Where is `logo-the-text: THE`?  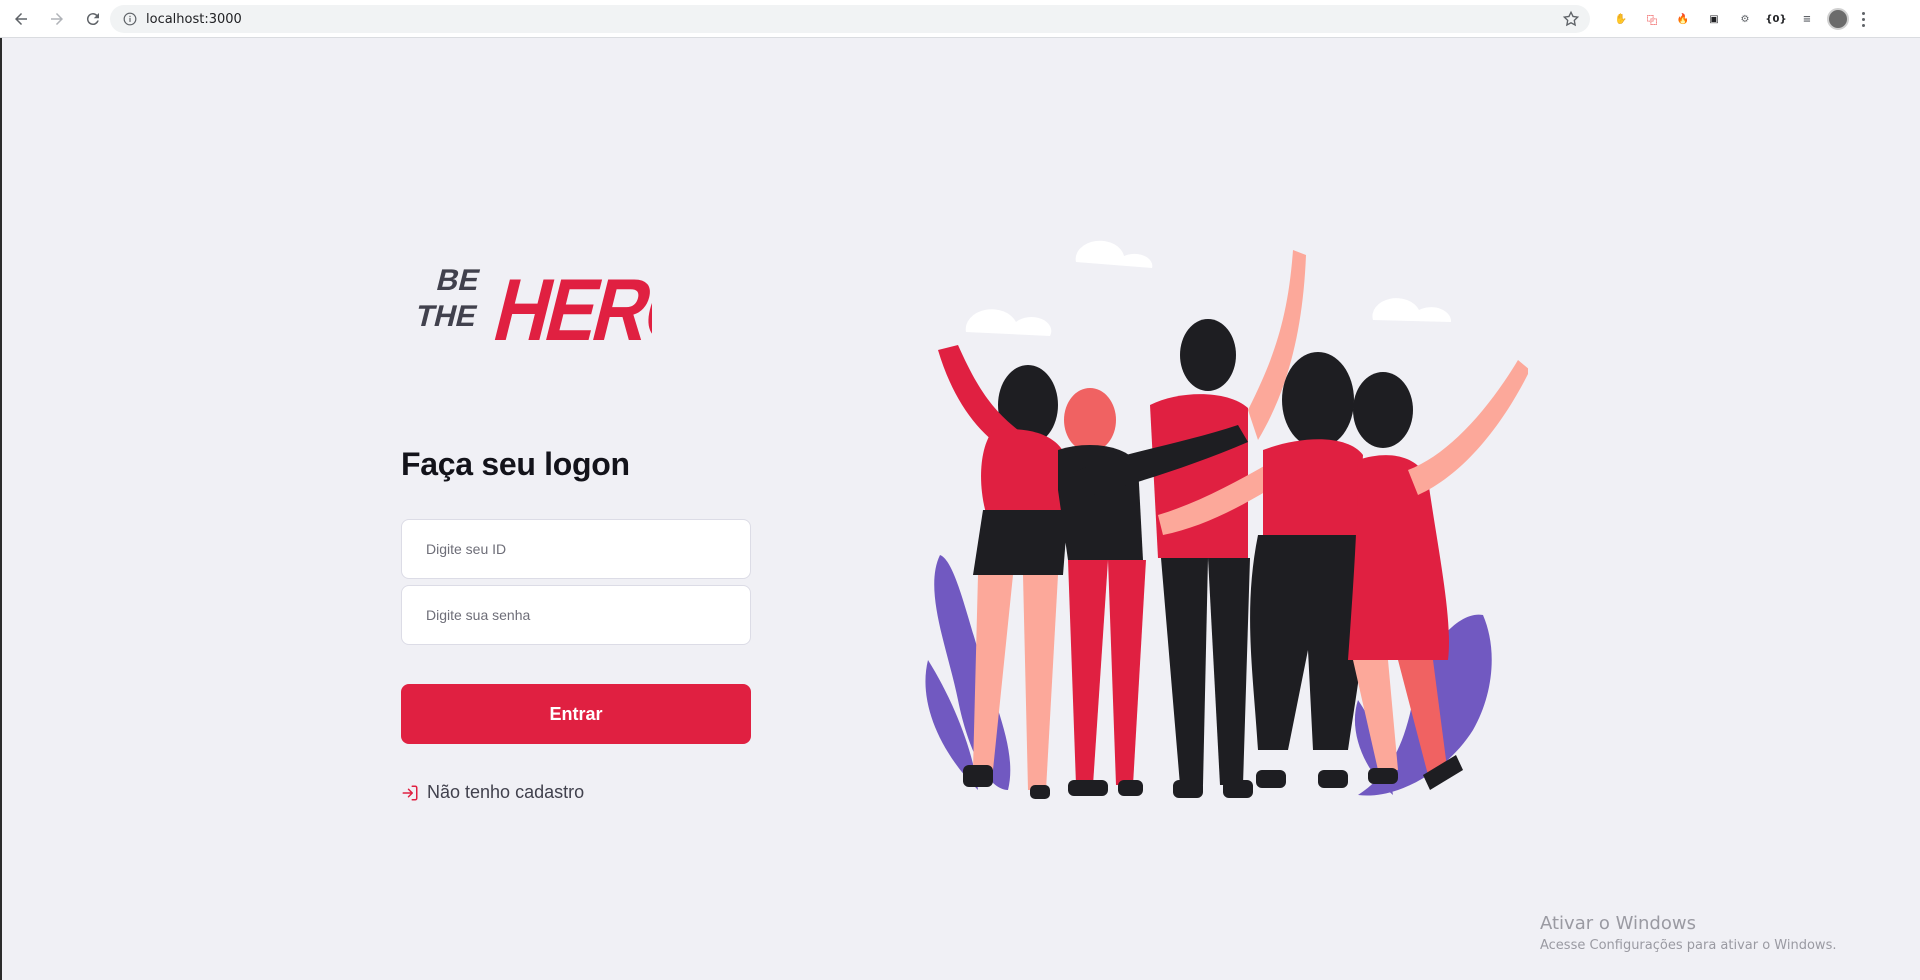 logo-the-text: THE is located at coordinates (446, 315).